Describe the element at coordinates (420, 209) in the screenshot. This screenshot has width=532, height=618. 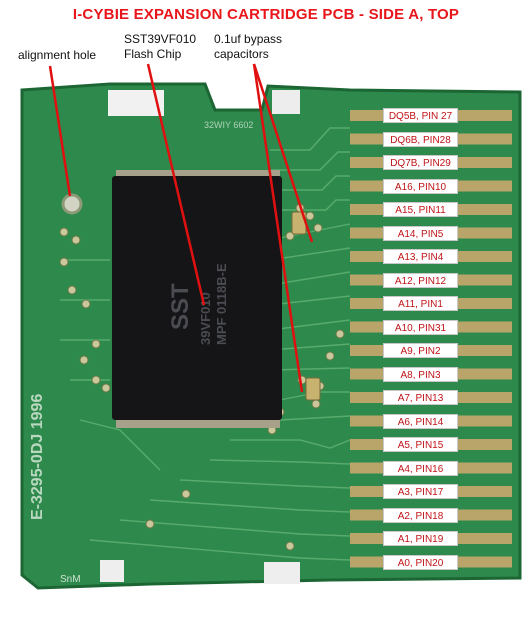
I see `pin-label: A15, PIN11` at that location.